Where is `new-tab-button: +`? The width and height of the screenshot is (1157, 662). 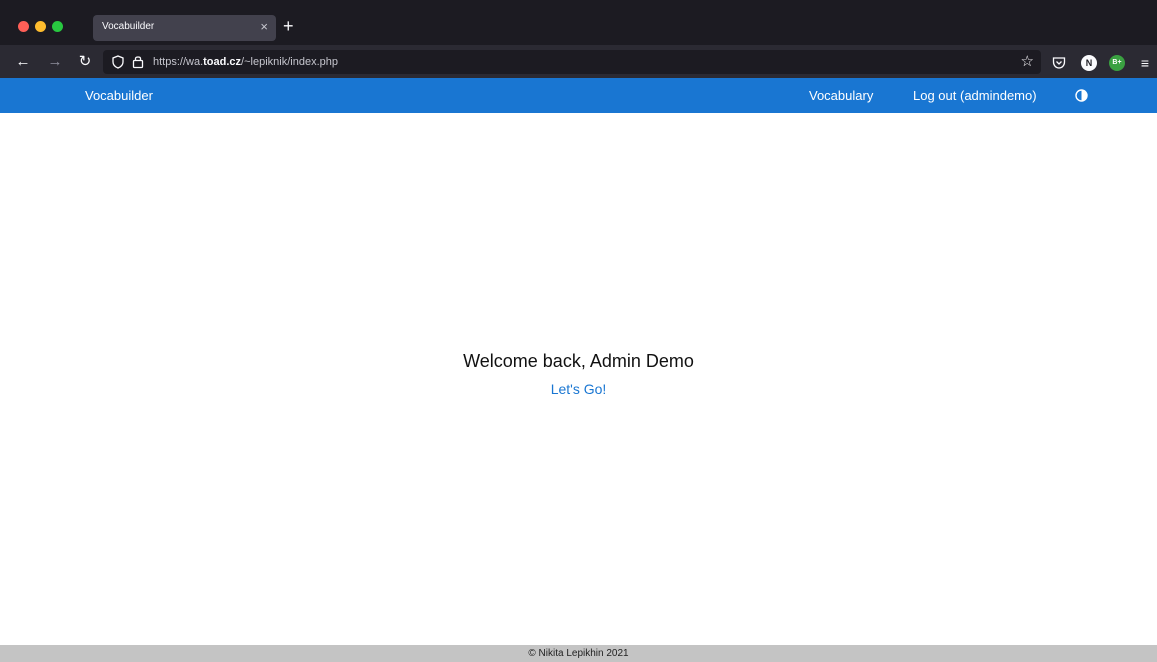 new-tab-button: + is located at coordinates (288, 26).